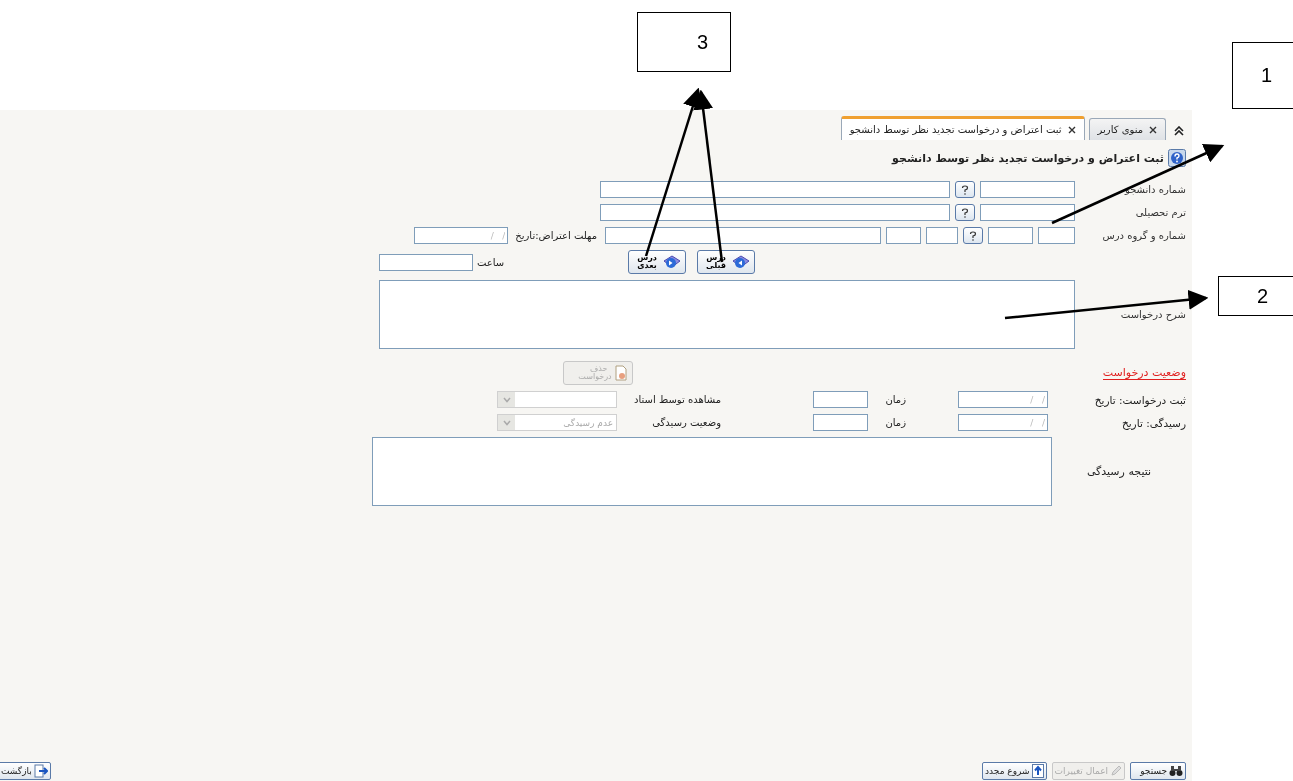 The width and height of the screenshot is (1293, 781). Describe the element at coordinates (727, 314) in the screenshot. I see `description-field` at that location.